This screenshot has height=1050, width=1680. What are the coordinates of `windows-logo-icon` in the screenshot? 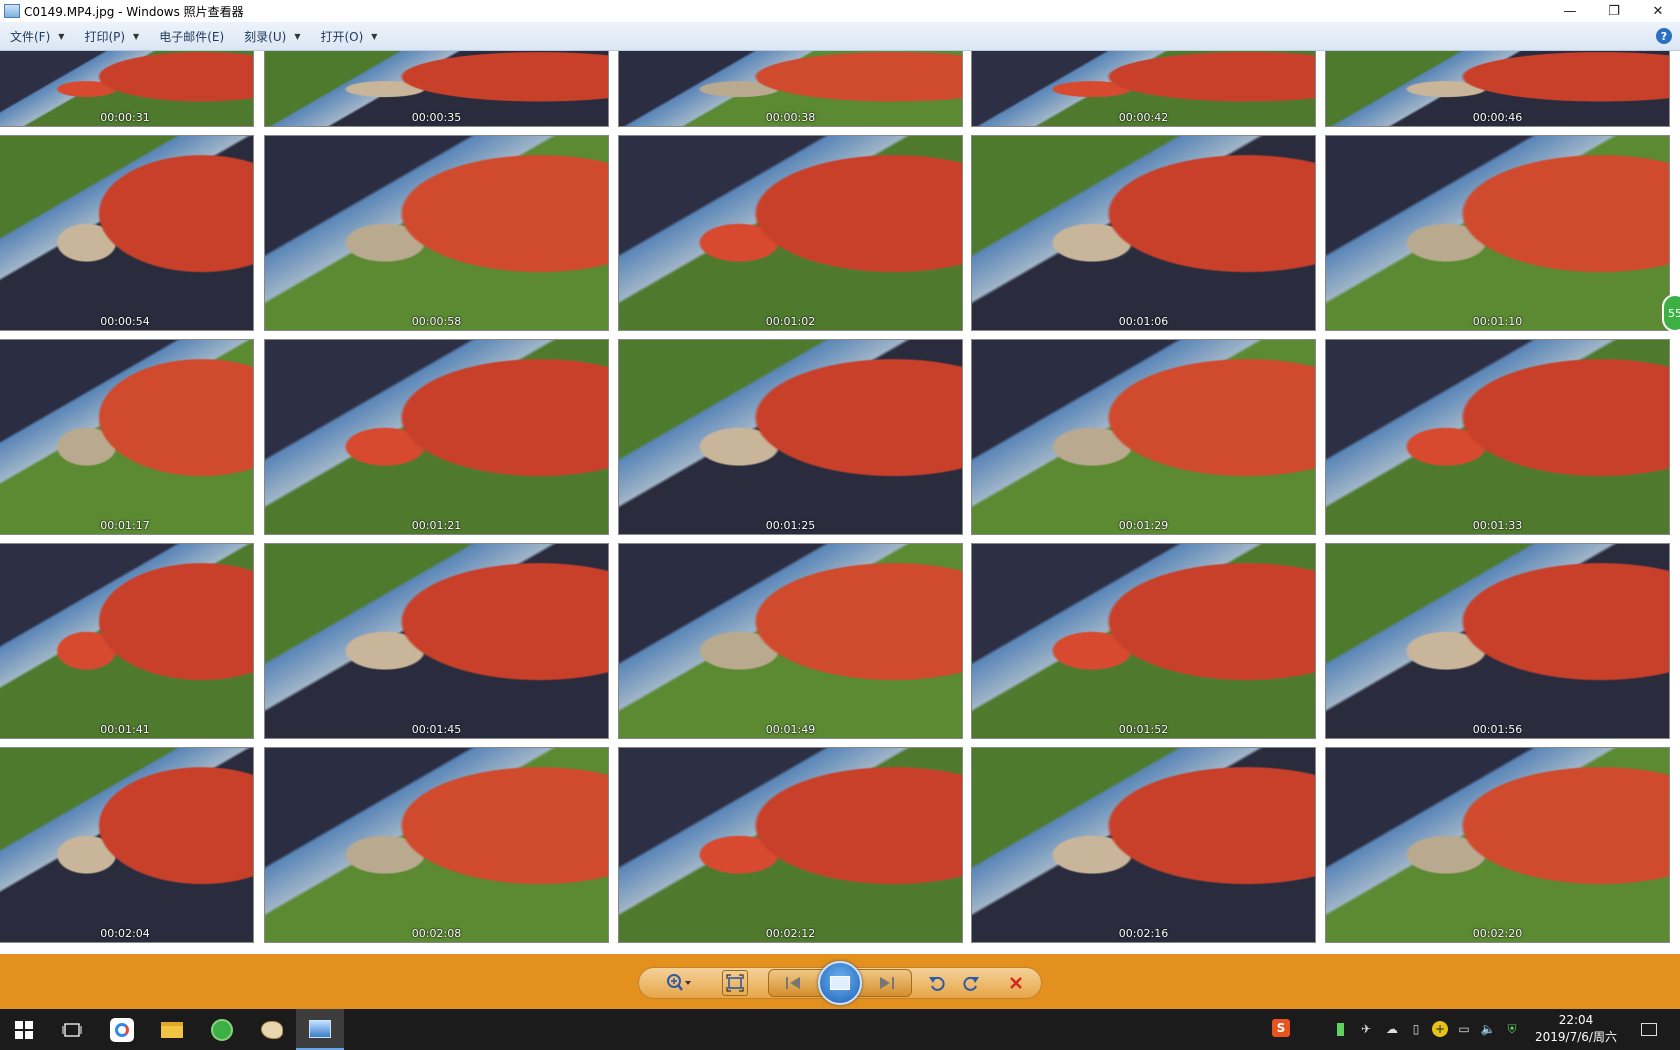 It's located at (24, 1029).